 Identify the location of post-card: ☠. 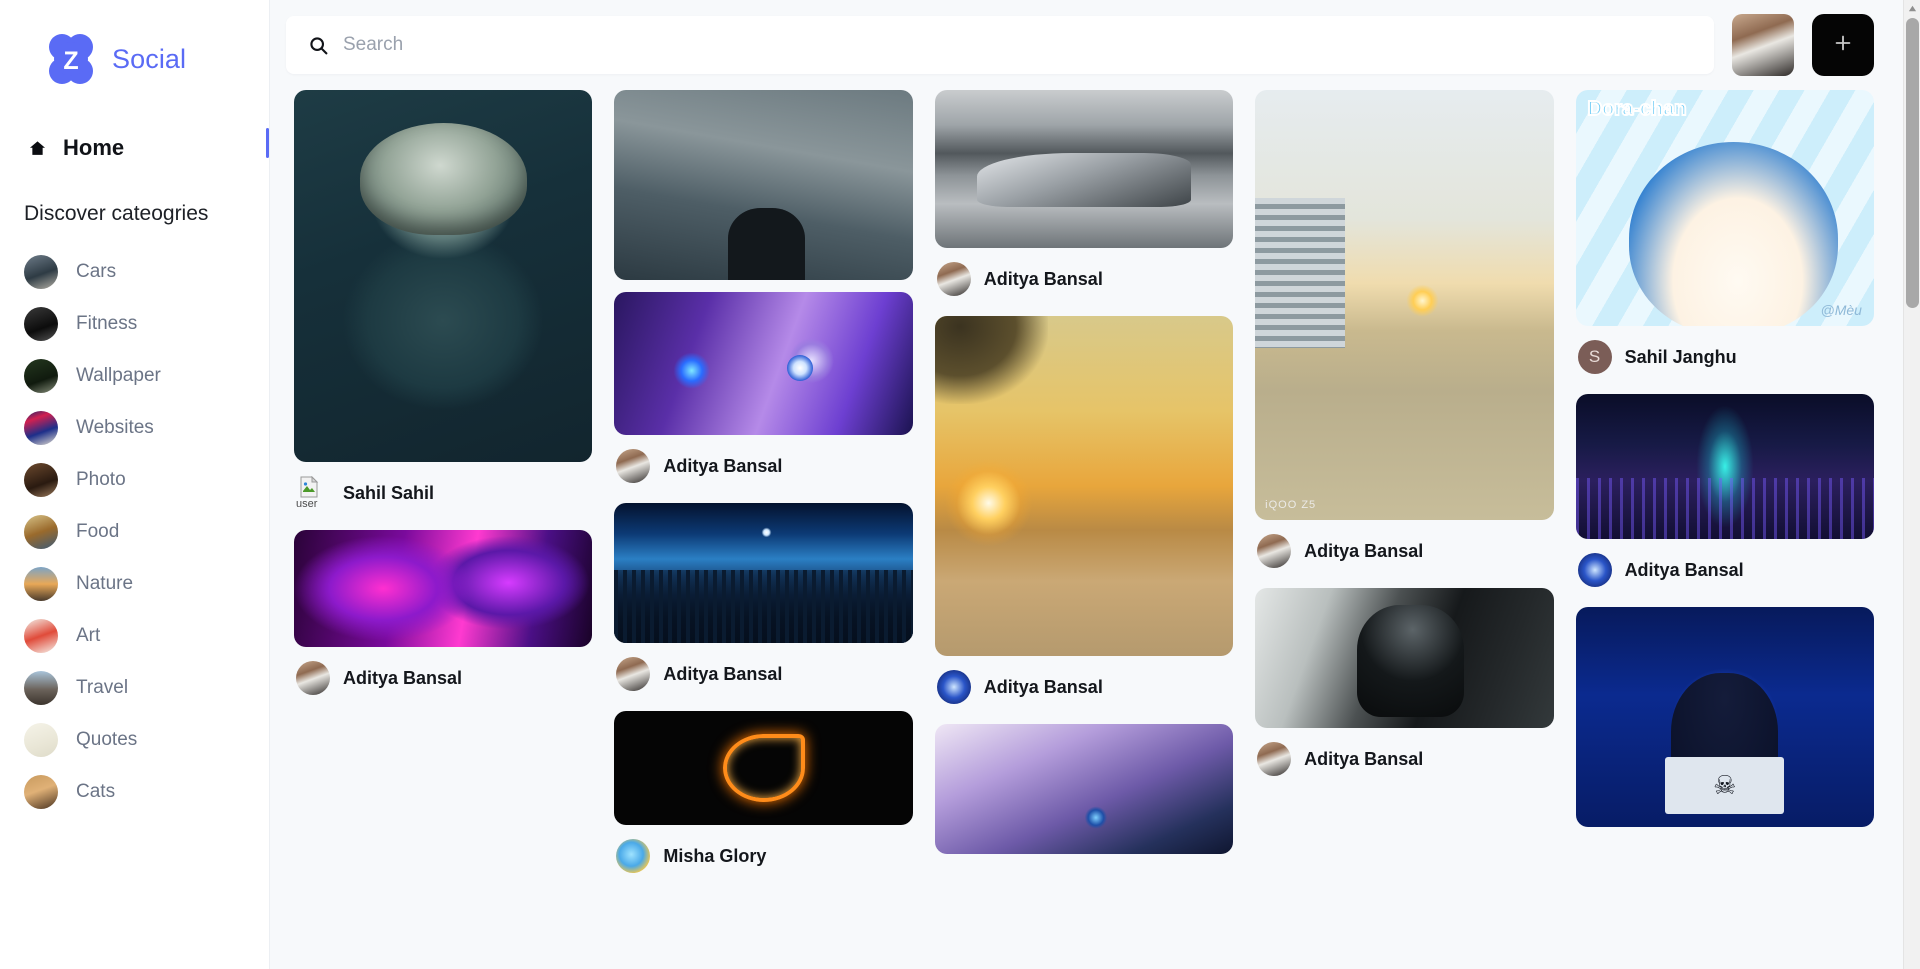
(1724, 721).